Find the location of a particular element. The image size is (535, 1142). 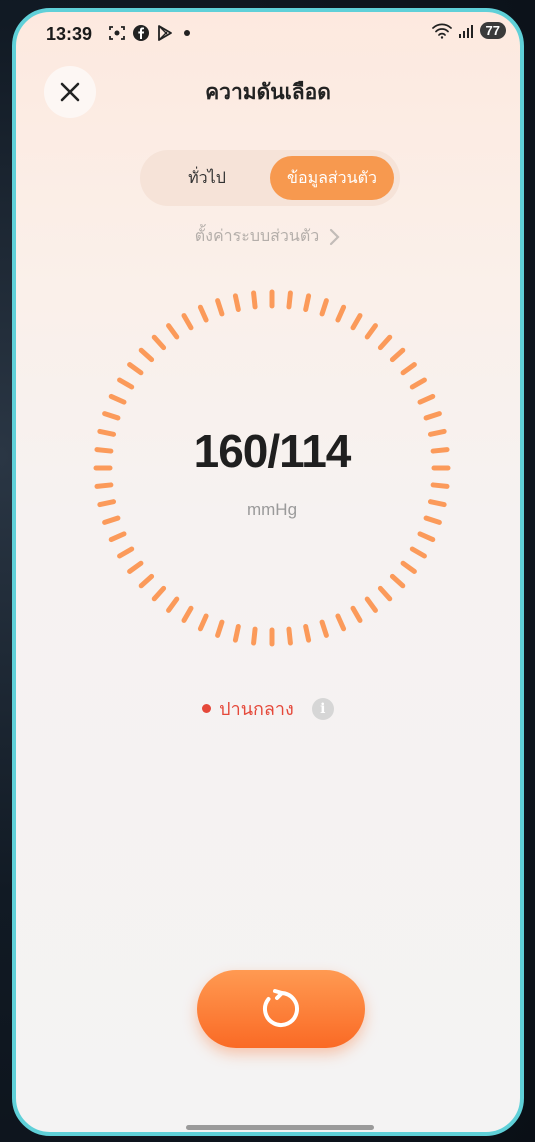

battery-level: 77 is located at coordinates (492, 30).